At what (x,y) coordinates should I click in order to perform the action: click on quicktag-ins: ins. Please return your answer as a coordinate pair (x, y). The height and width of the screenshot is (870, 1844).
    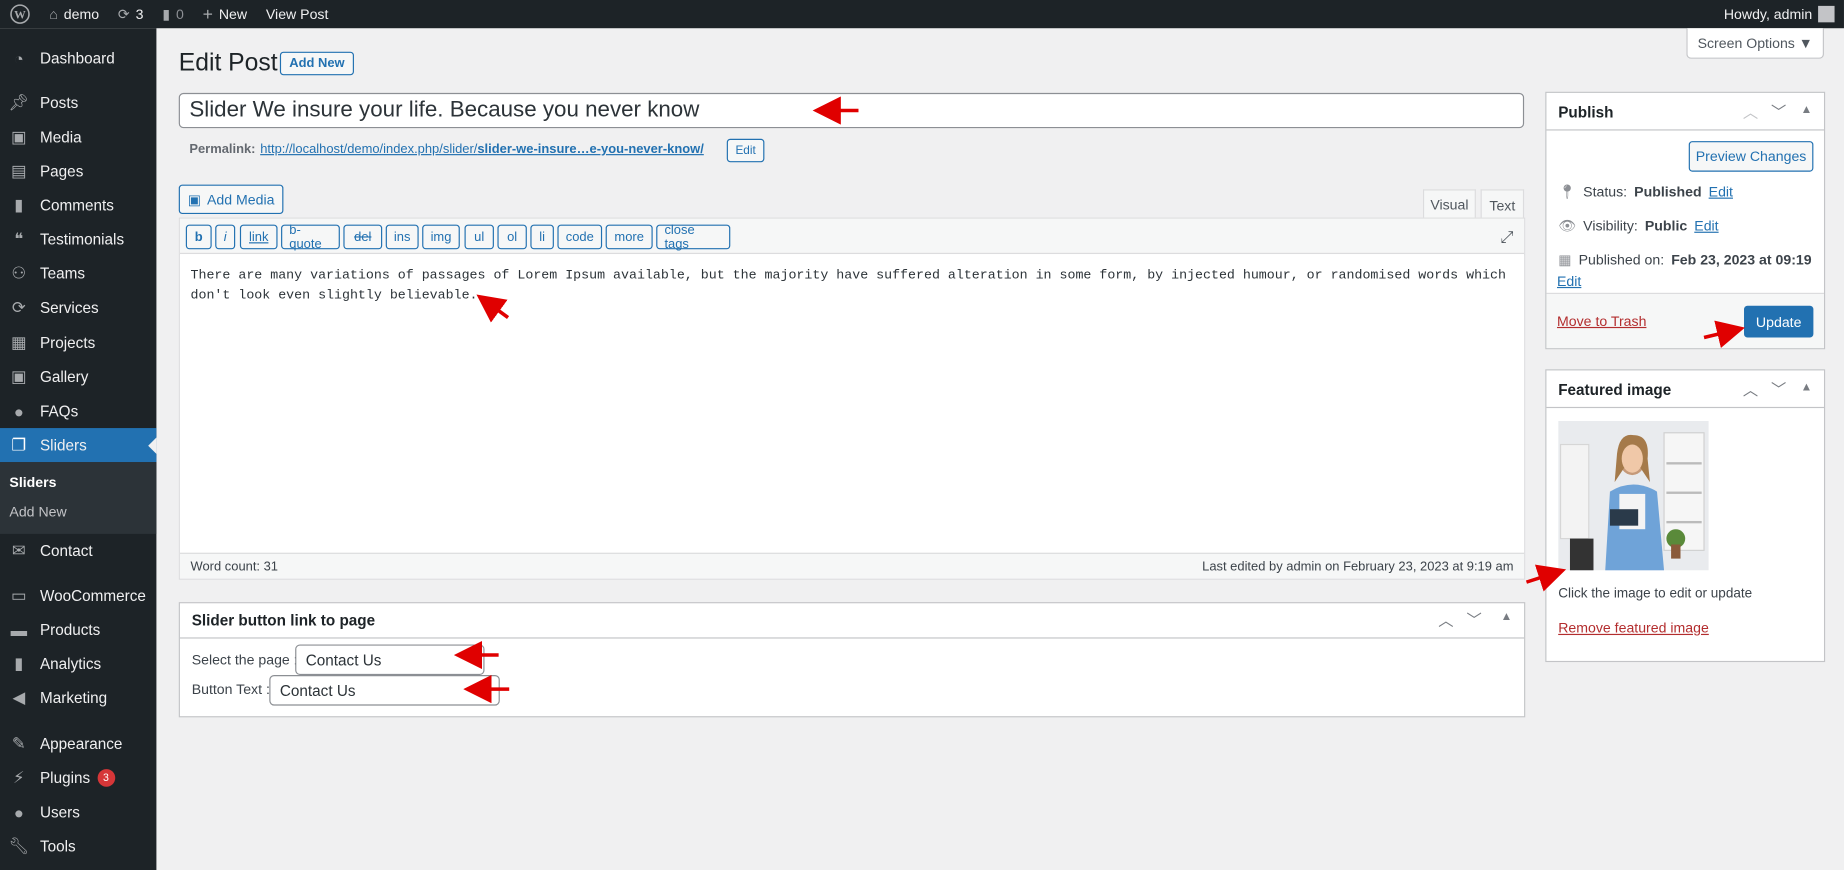
    Looking at the image, I should click on (402, 237).